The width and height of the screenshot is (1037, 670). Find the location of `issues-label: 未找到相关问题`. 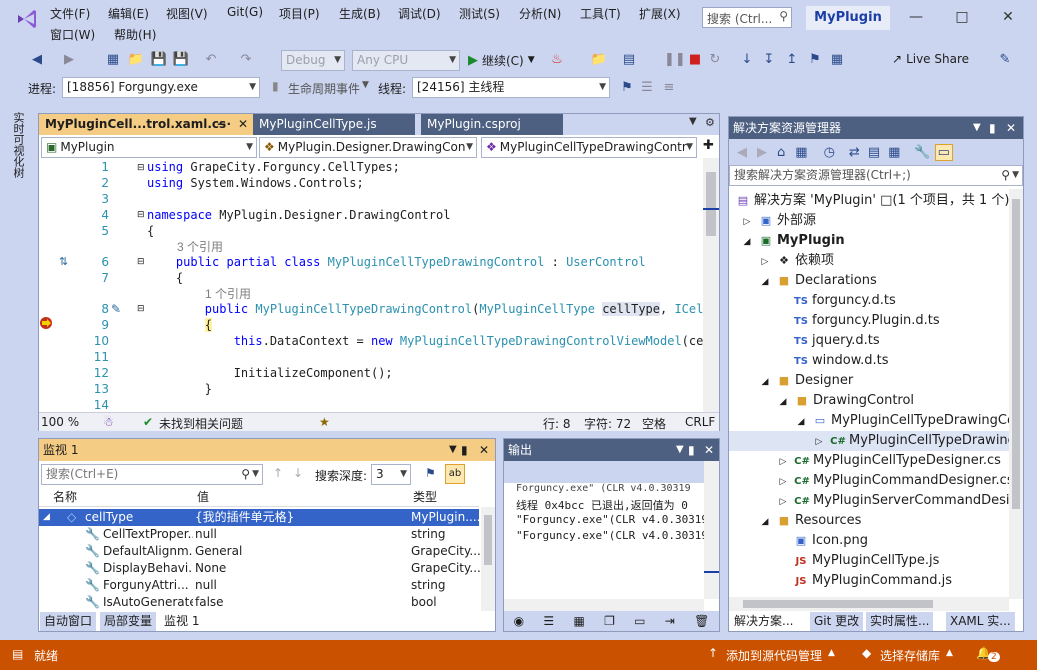

issues-label: 未找到相关问题 is located at coordinates (201, 423).